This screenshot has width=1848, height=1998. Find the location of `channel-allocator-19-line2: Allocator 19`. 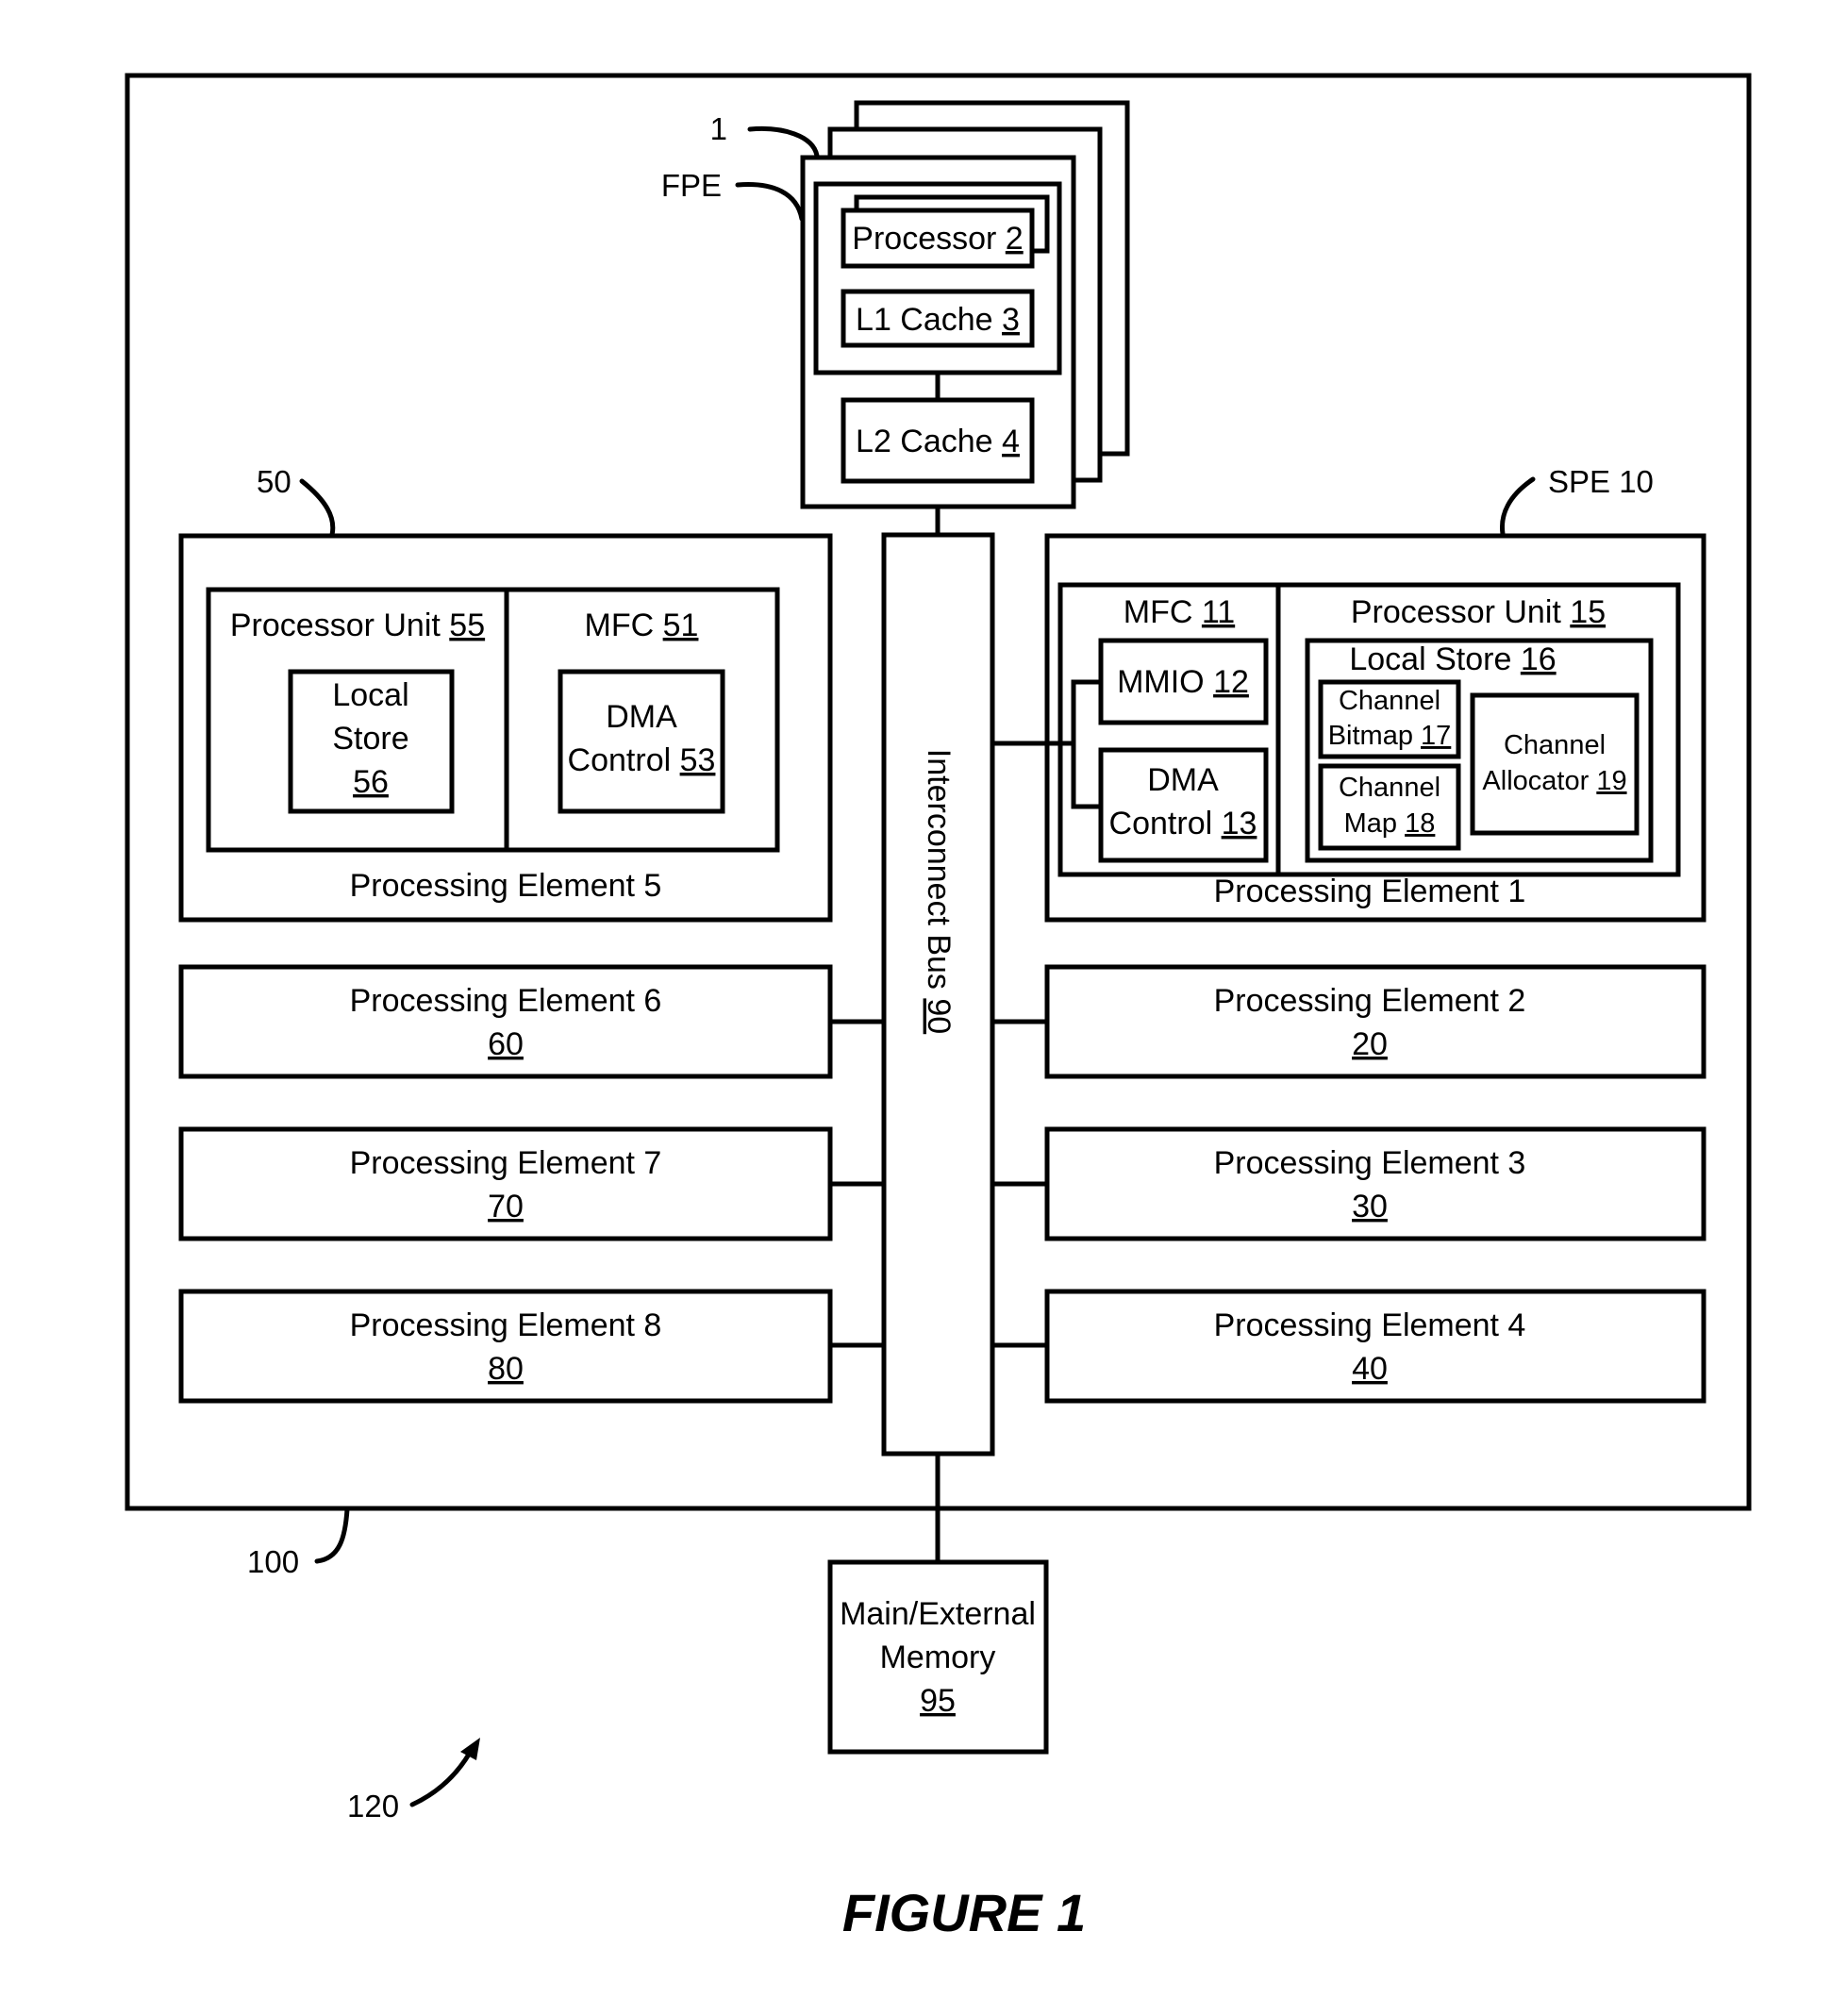

channel-allocator-19-line2: Allocator 19 is located at coordinates (1554, 781).